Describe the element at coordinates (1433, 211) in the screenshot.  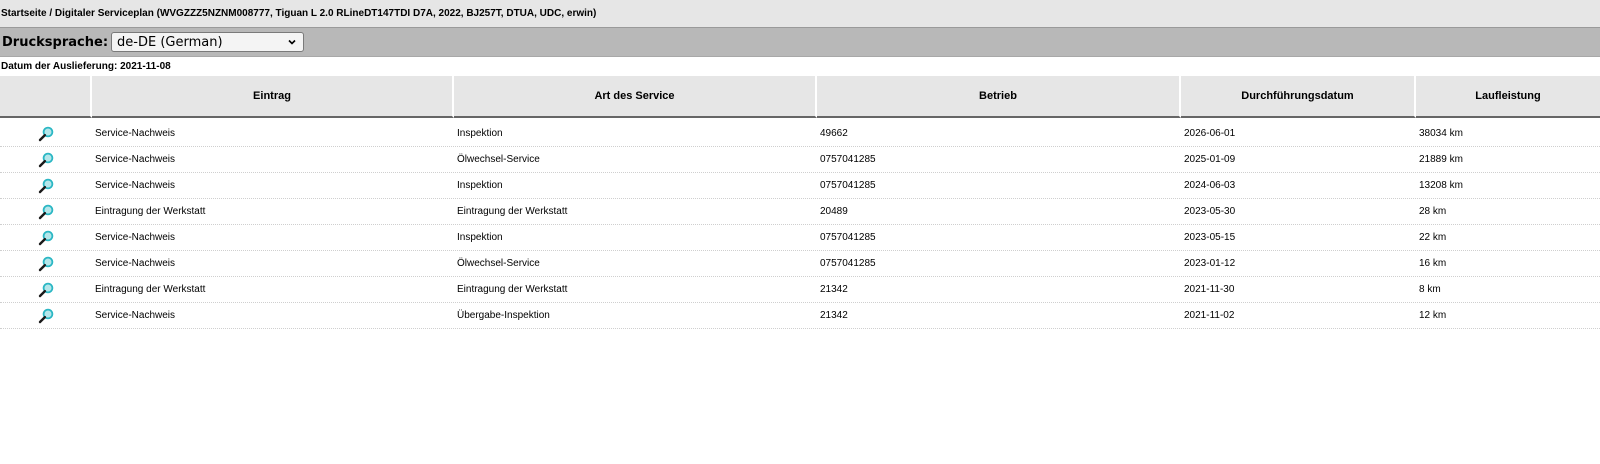
I see `cell-mileage: 28 km` at that location.